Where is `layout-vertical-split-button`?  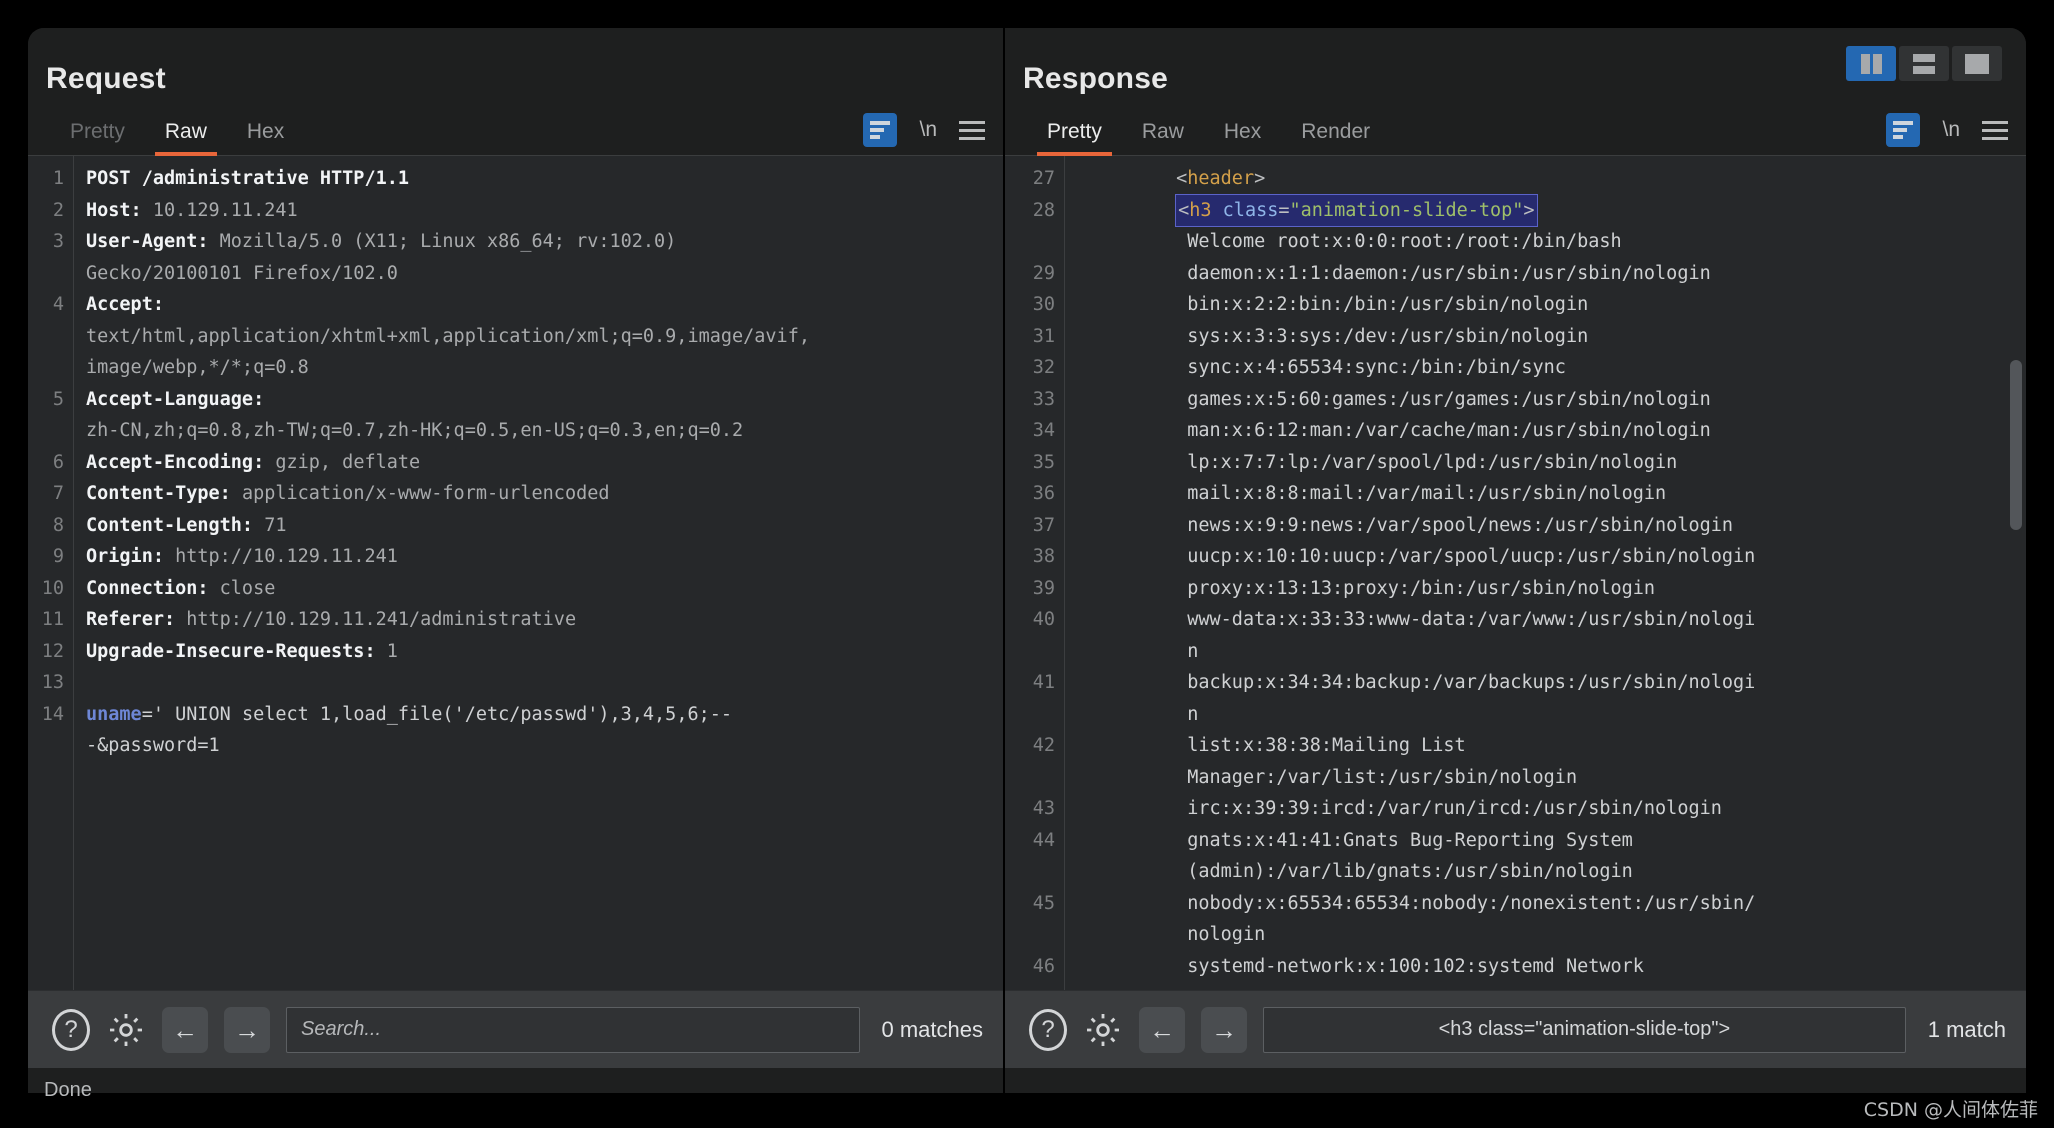 layout-vertical-split-button is located at coordinates (1871, 63).